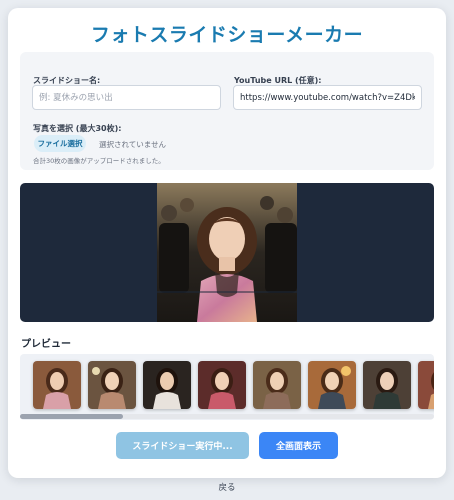  Describe the element at coordinates (77, 128) in the screenshot. I see `photos-label: 写真を選択 (最大30枚):` at that location.